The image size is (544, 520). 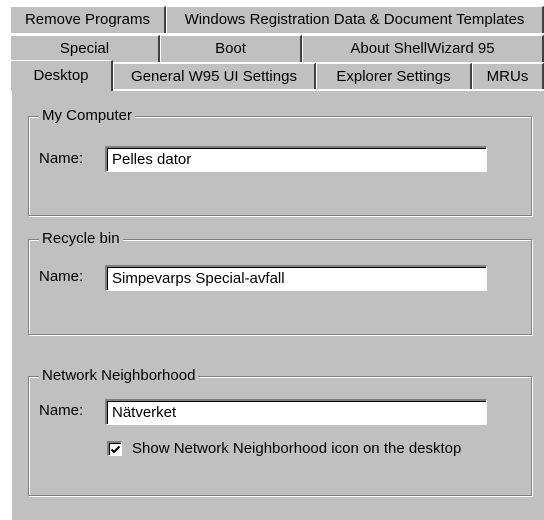 What do you see at coordinates (119, 376) in the screenshot?
I see `network-neighborhood-group-title: Network Neighborhood` at bounding box center [119, 376].